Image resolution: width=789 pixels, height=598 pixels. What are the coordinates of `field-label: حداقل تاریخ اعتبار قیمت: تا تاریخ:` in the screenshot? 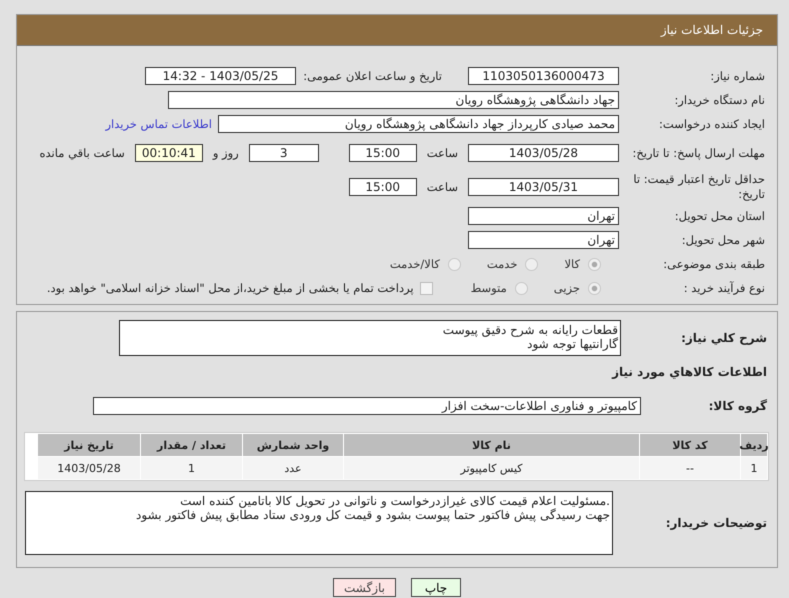 It's located at (698, 187).